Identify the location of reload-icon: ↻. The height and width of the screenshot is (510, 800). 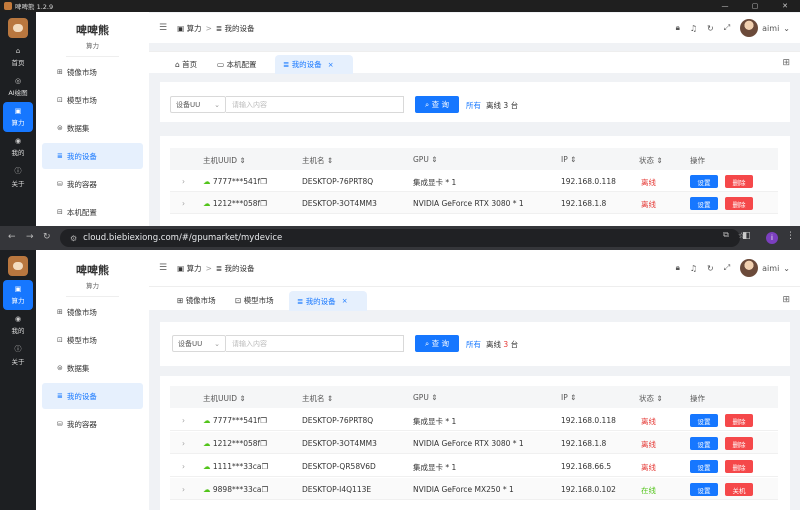
(47, 237).